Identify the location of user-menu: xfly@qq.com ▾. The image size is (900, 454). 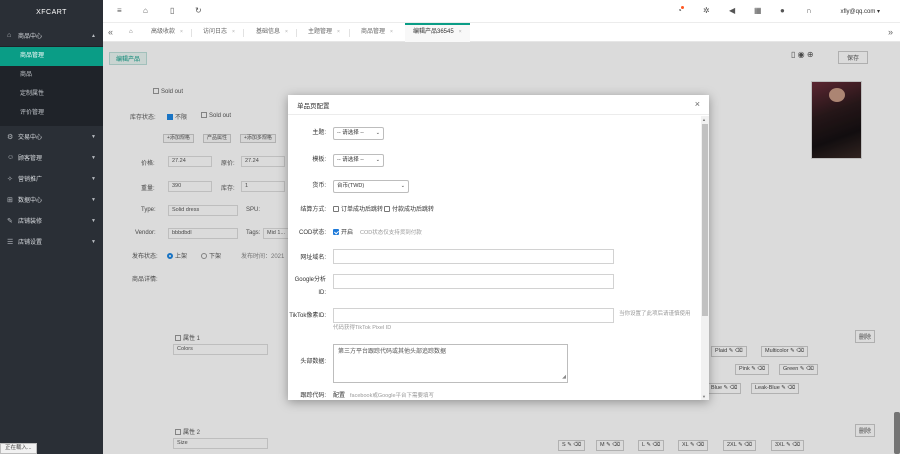
(860, 11).